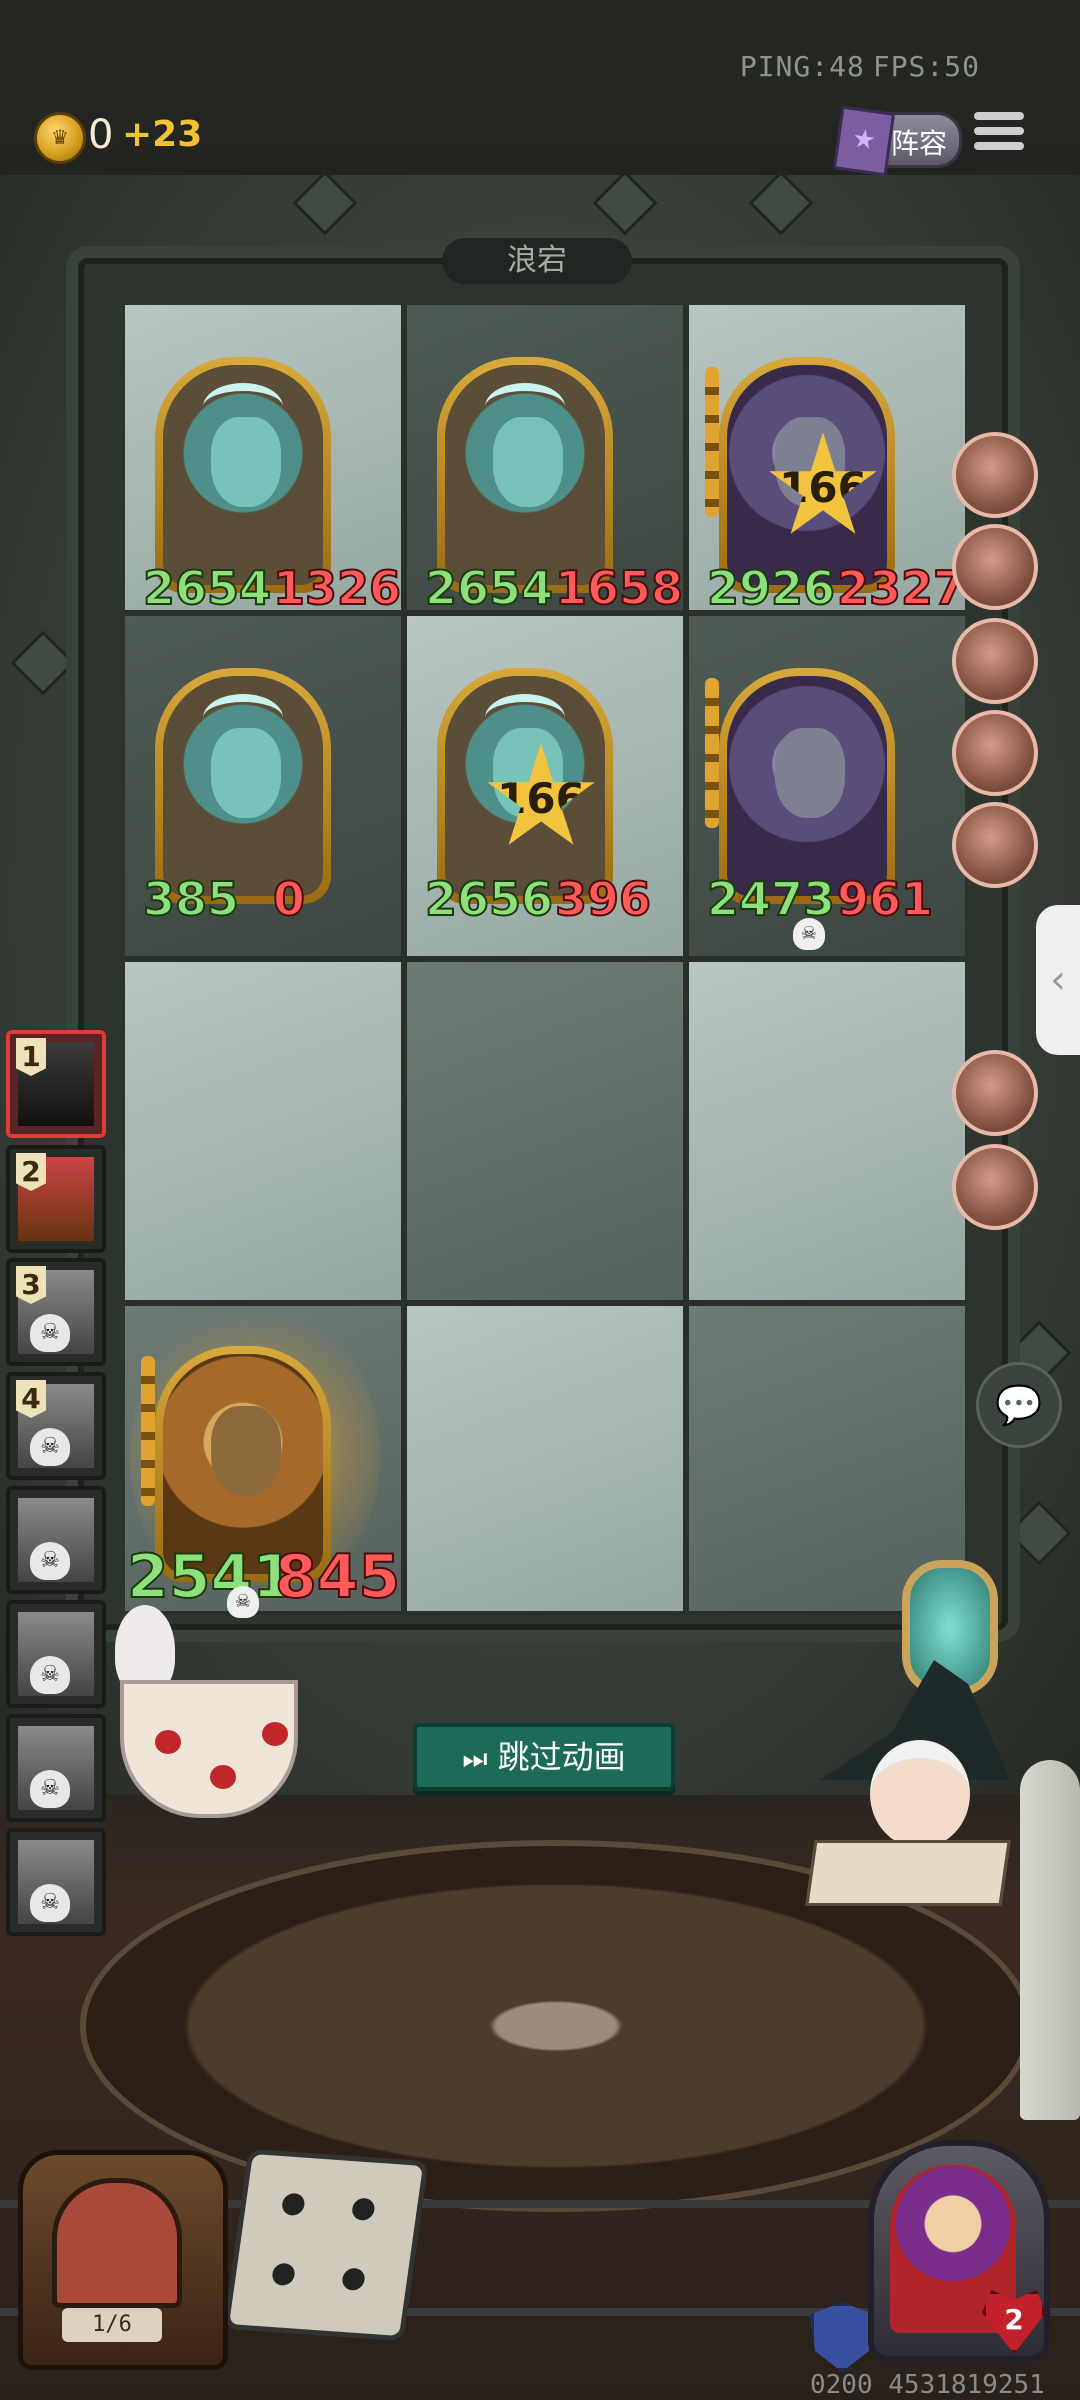 This screenshot has height=2400, width=1080. What do you see at coordinates (995, 1093) in the screenshot?
I see `relic-potion-icon` at bounding box center [995, 1093].